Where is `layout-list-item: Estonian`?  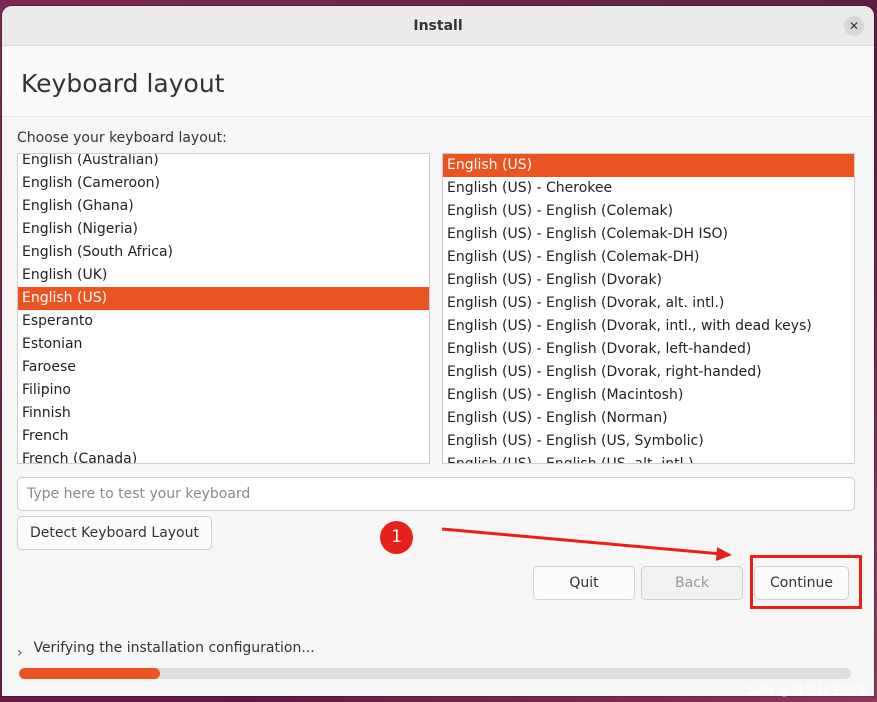 layout-list-item: Estonian is located at coordinates (223, 344).